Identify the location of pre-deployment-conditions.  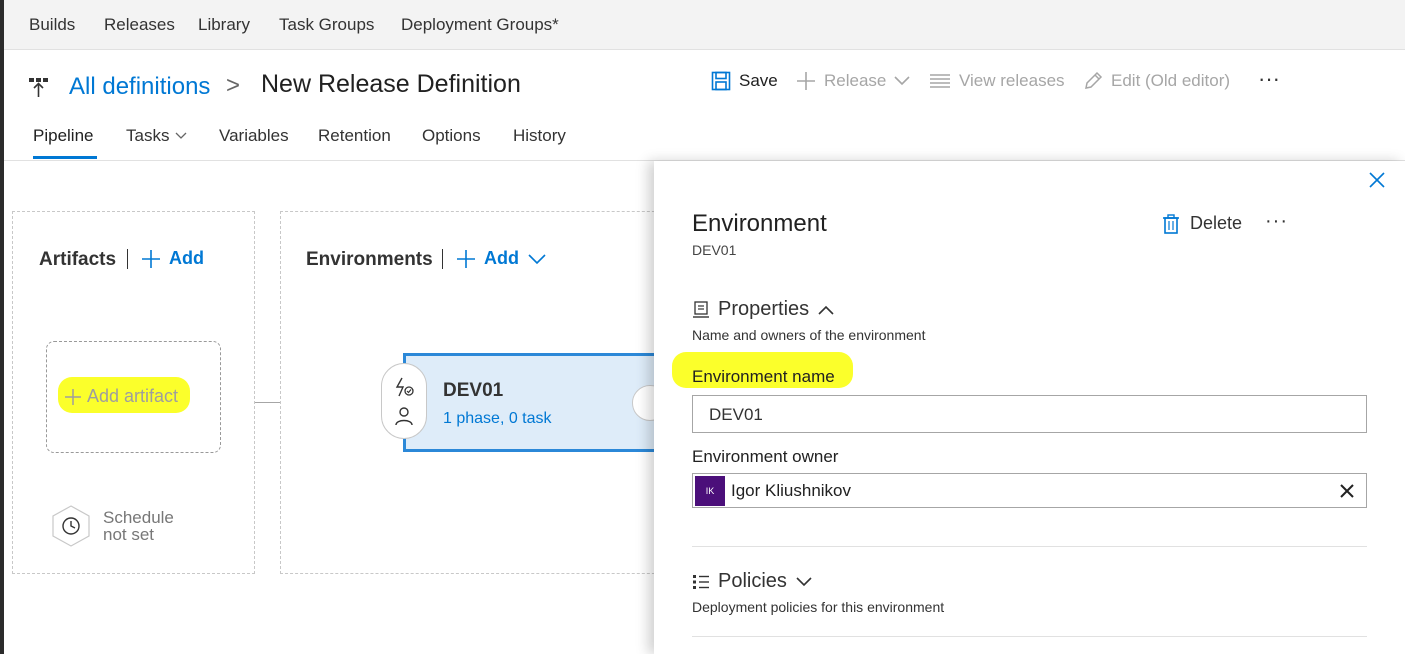
(404, 401).